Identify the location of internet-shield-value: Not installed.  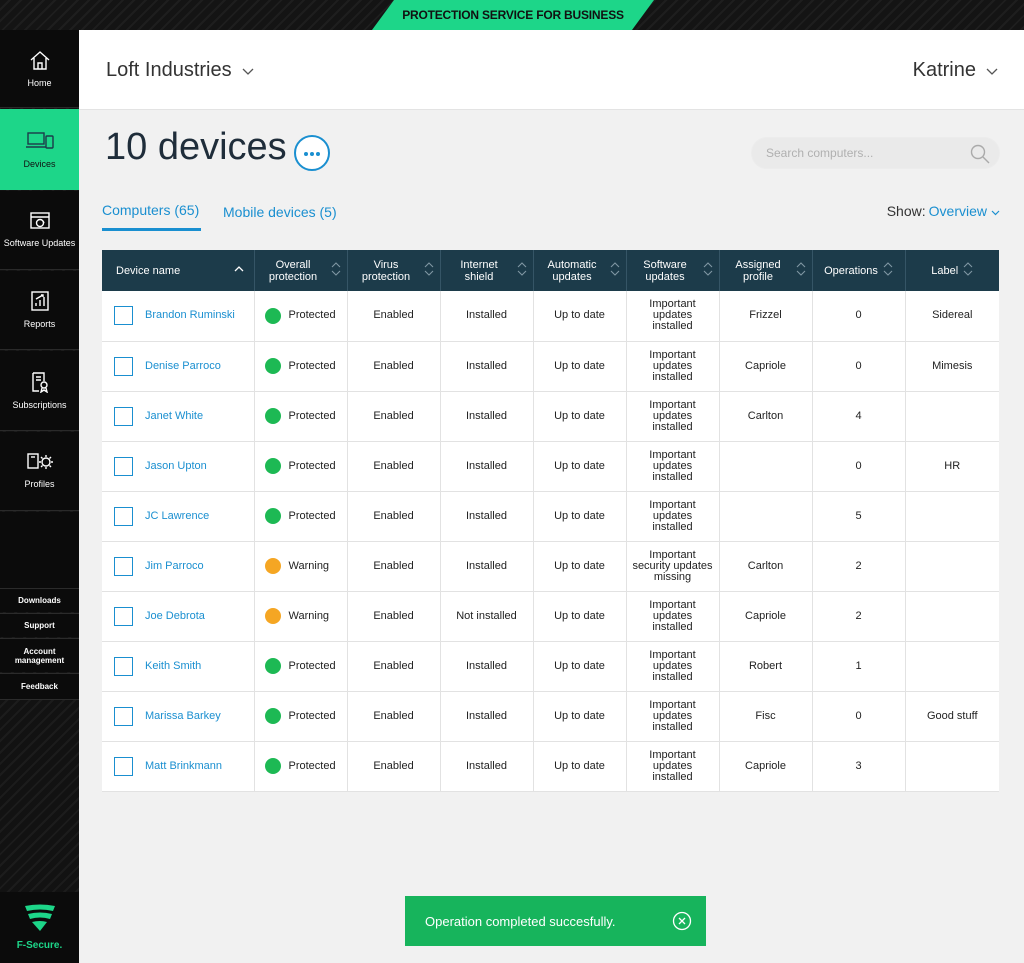
(486, 615).